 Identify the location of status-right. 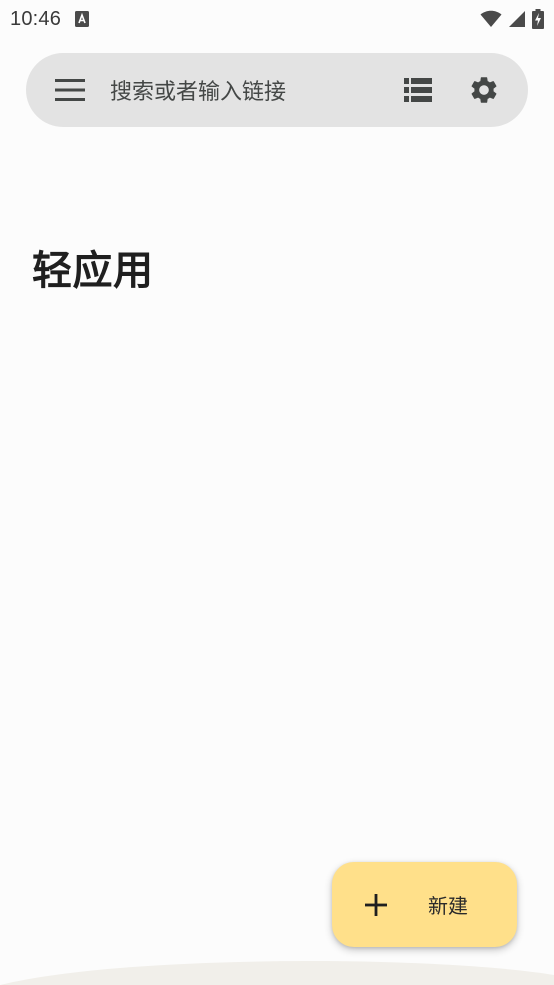
(512, 19).